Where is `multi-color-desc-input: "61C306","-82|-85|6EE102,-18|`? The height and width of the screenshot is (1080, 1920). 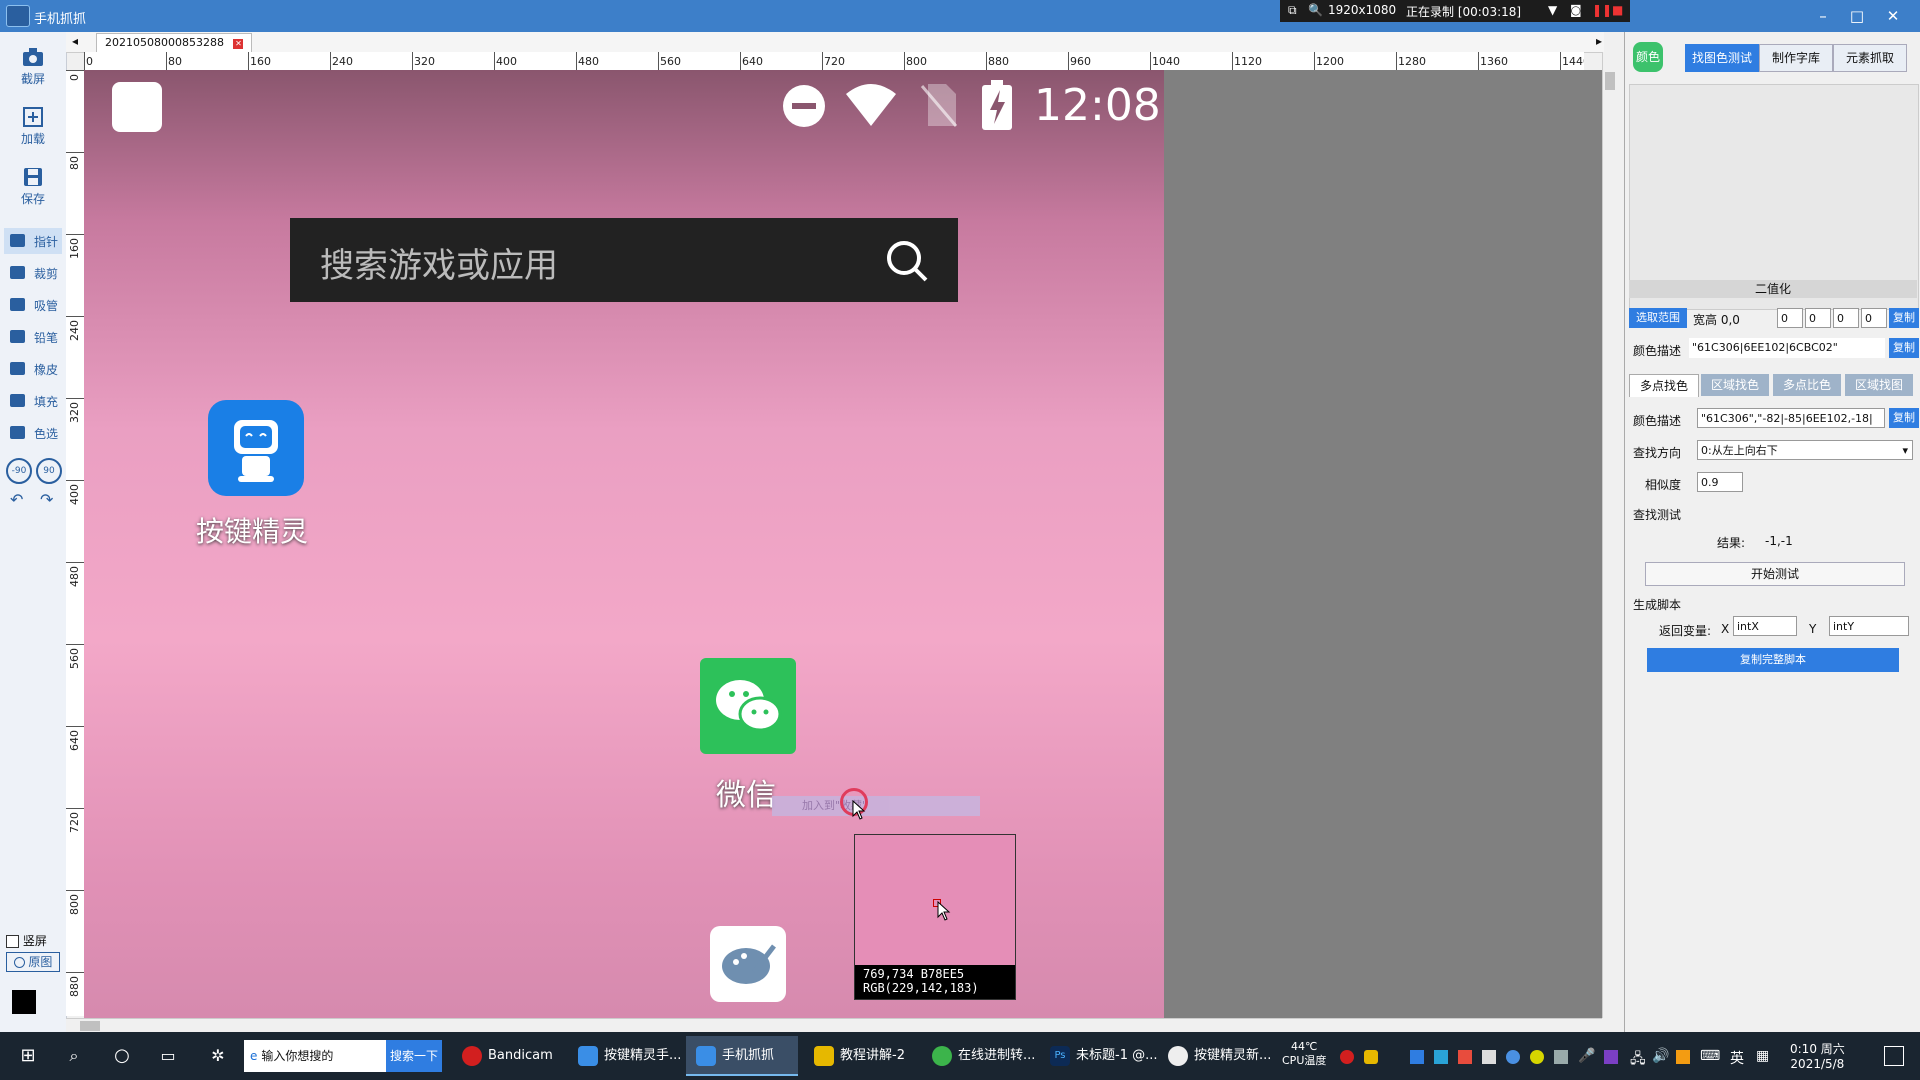 multi-color-desc-input: "61C306","-82|-85|6EE102,-18| is located at coordinates (1791, 418).